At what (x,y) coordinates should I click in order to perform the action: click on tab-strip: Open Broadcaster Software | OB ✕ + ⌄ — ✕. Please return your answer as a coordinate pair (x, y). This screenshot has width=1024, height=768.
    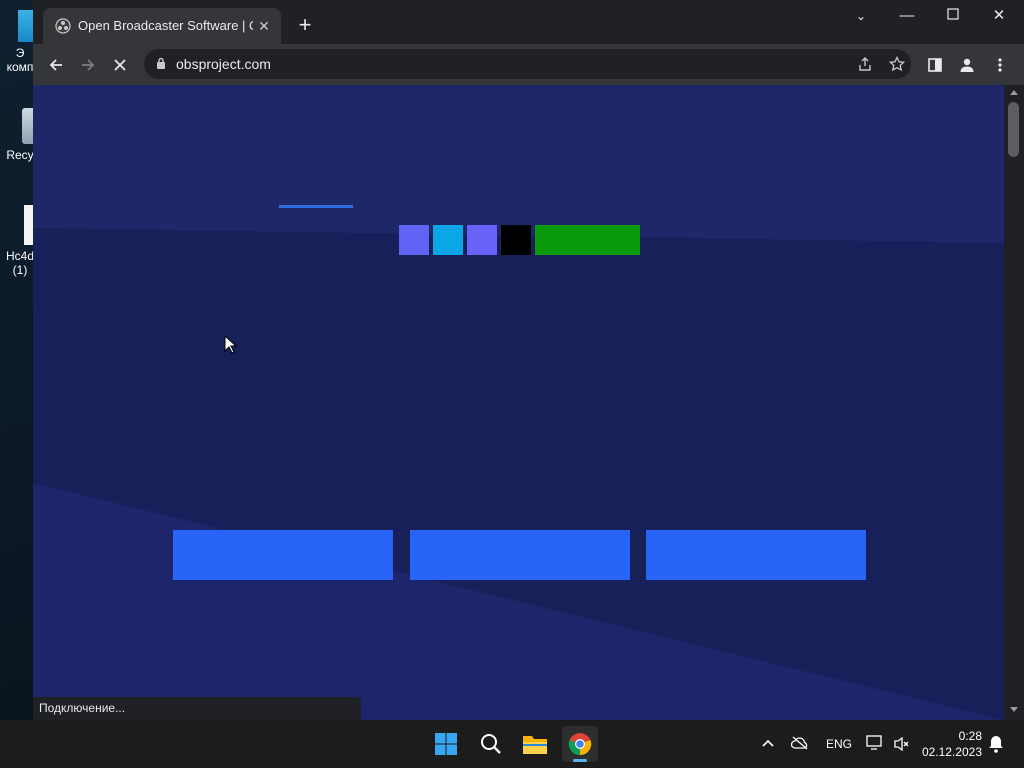
    Looking at the image, I should click on (528, 22).